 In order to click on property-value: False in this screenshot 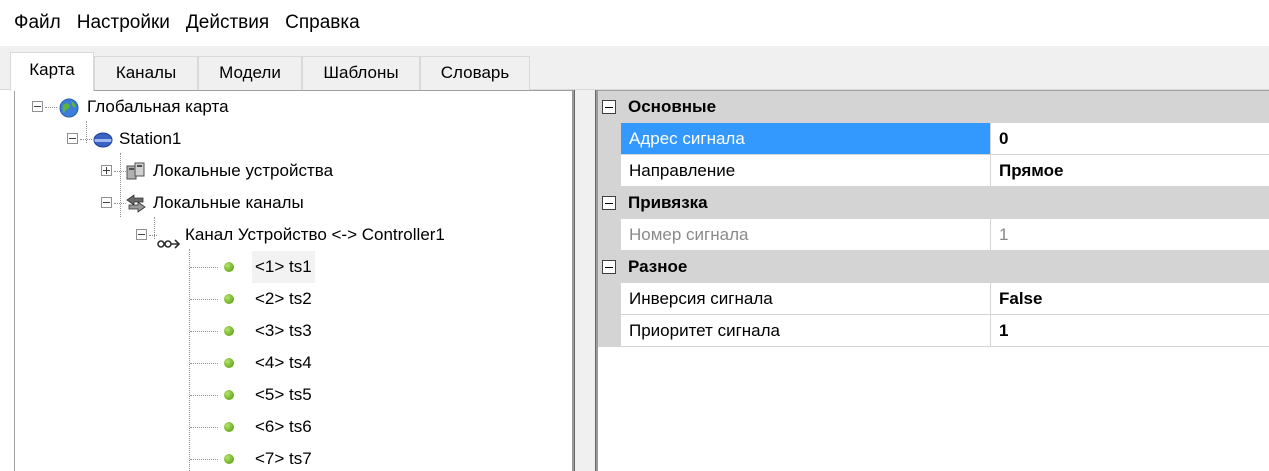, I will do `click(1130, 299)`.